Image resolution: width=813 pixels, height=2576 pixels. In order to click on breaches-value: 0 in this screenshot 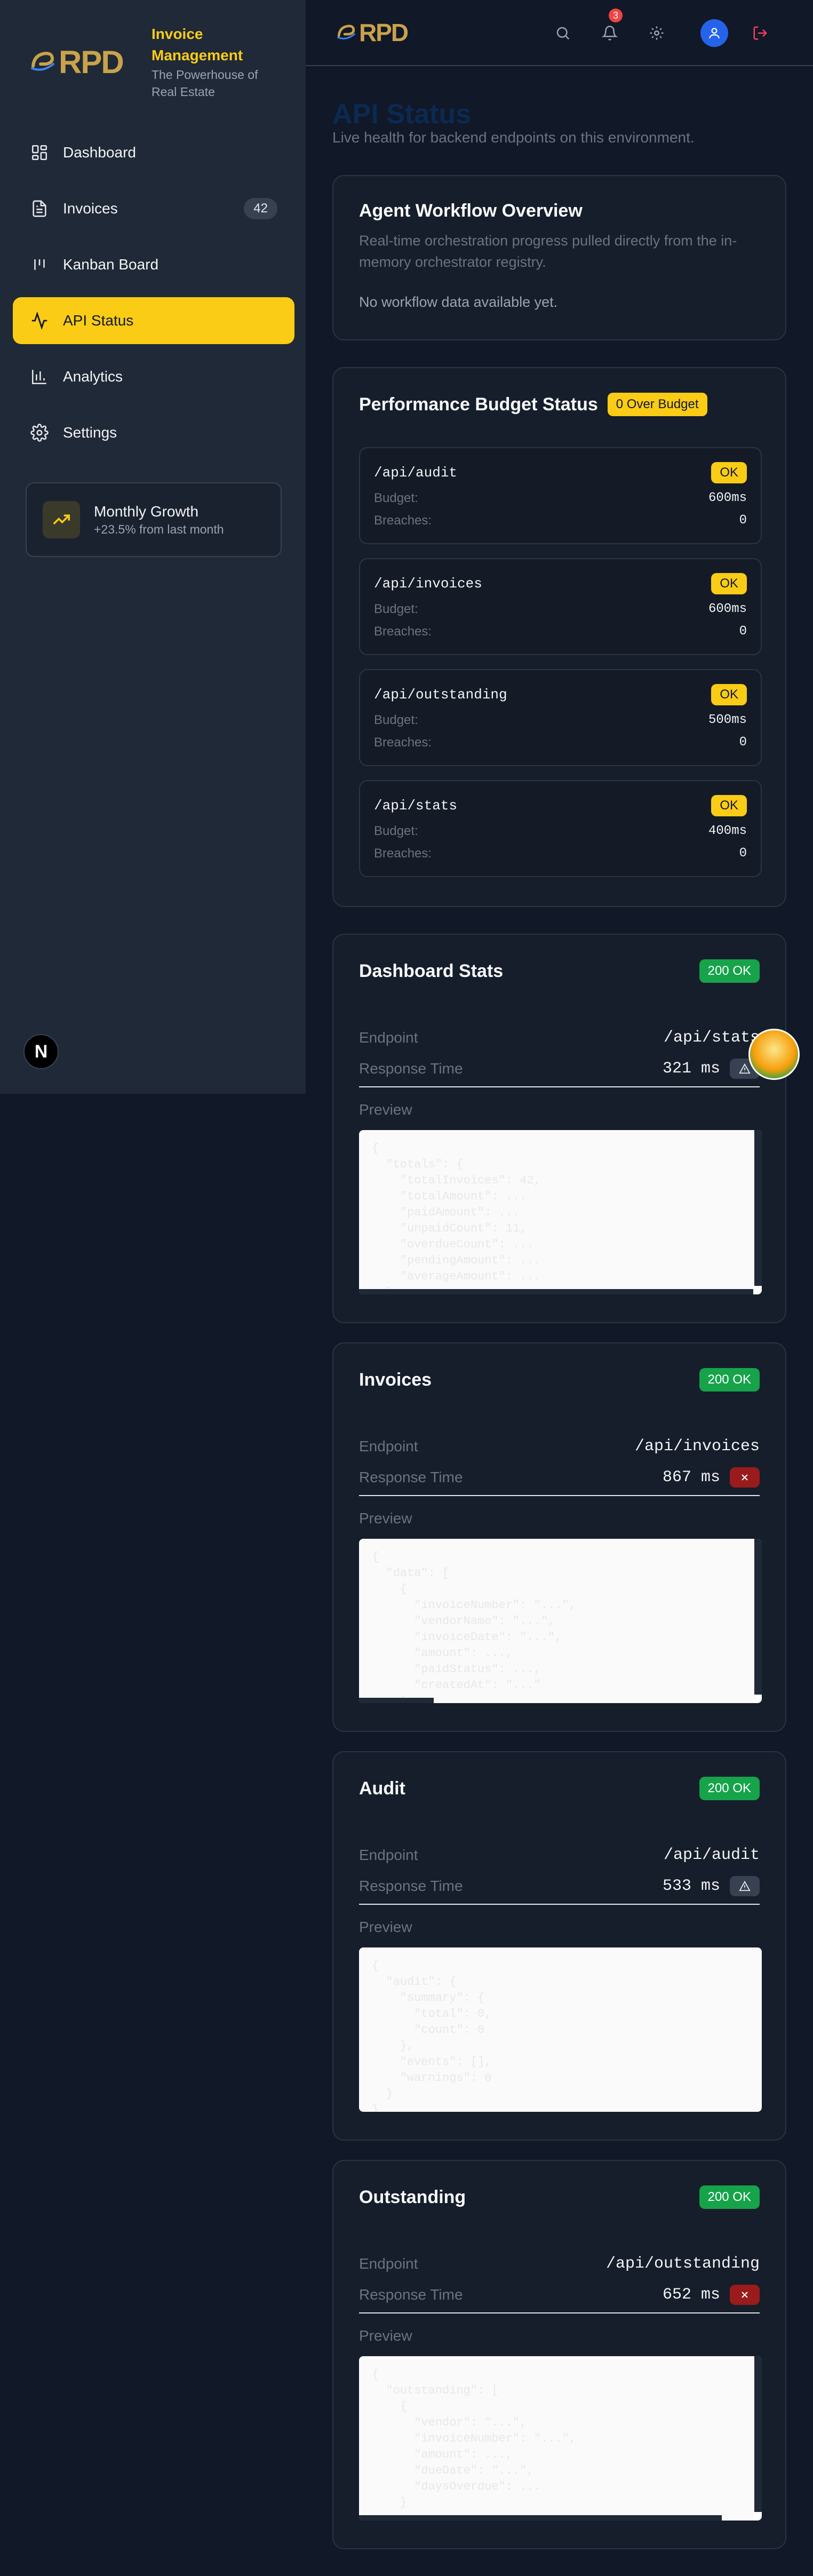, I will do `click(743, 853)`.